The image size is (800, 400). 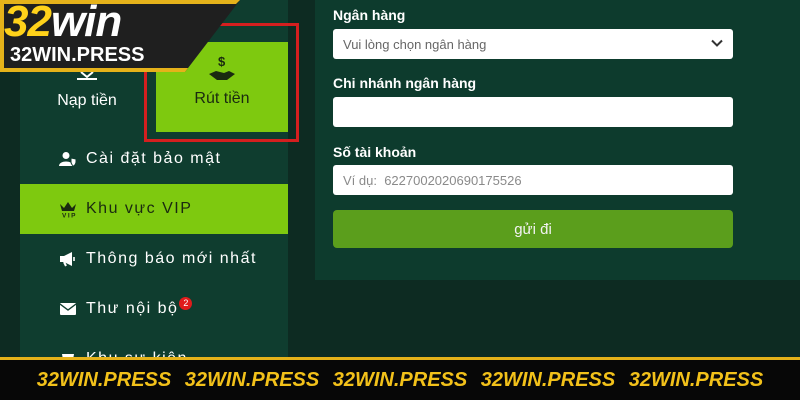 What do you see at coordinates (533, 44) in the screenshot?
I see `bank-select: Vui lòng chọn ngân hàng` at bounding box center [533, 44].